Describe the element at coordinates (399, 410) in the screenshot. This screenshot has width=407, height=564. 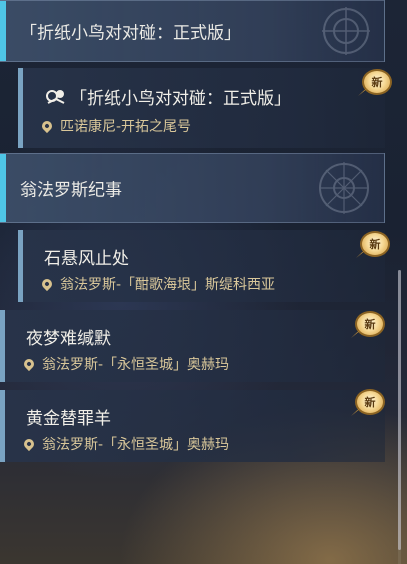
I see `scrollbar-thumb` at that location.